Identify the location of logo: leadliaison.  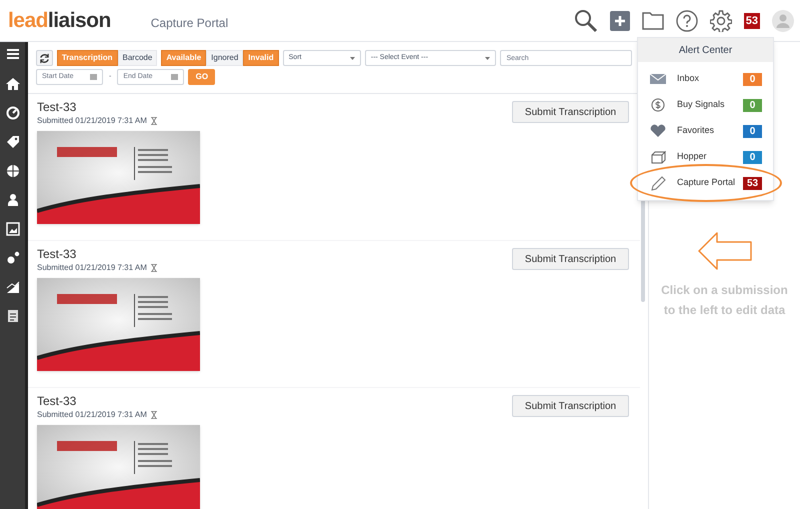
(59, 21).